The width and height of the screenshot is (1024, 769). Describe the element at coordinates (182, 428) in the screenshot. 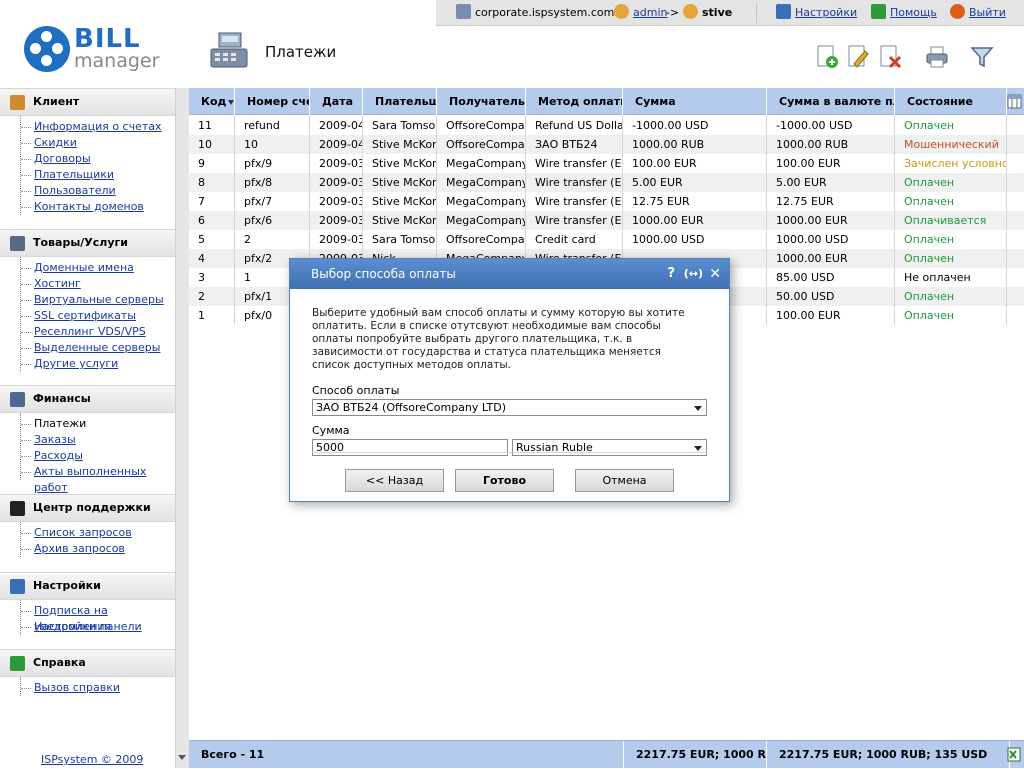

I see `sidebar-splitter` at that location.